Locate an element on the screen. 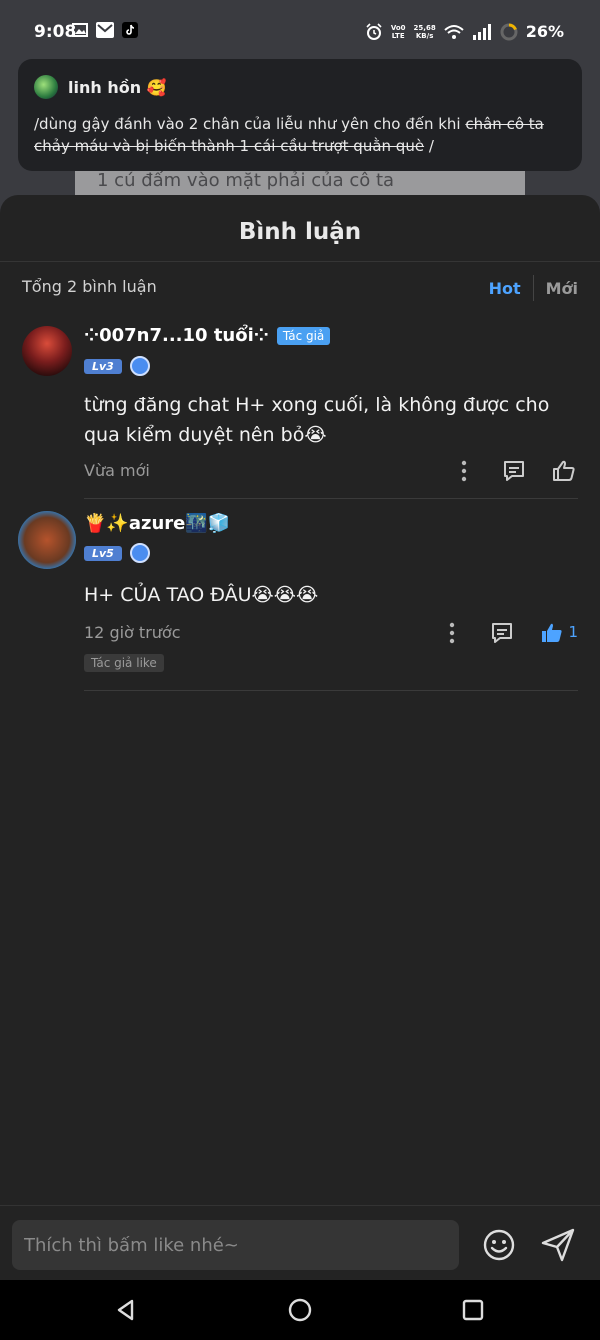  sender-avatar is located at coordinates (46, 87).